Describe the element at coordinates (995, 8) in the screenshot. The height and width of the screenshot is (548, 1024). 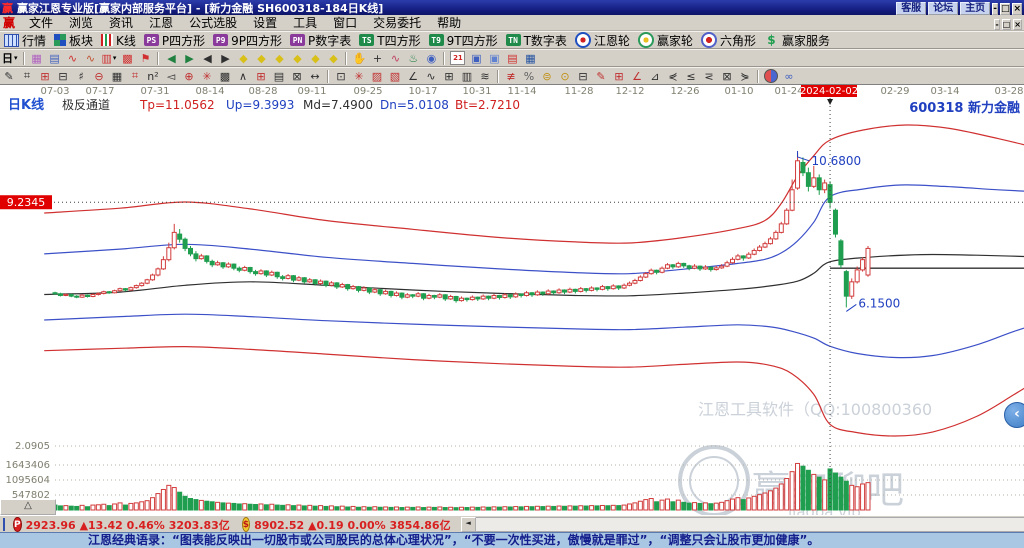
I see `minimize-button: -` at that location.